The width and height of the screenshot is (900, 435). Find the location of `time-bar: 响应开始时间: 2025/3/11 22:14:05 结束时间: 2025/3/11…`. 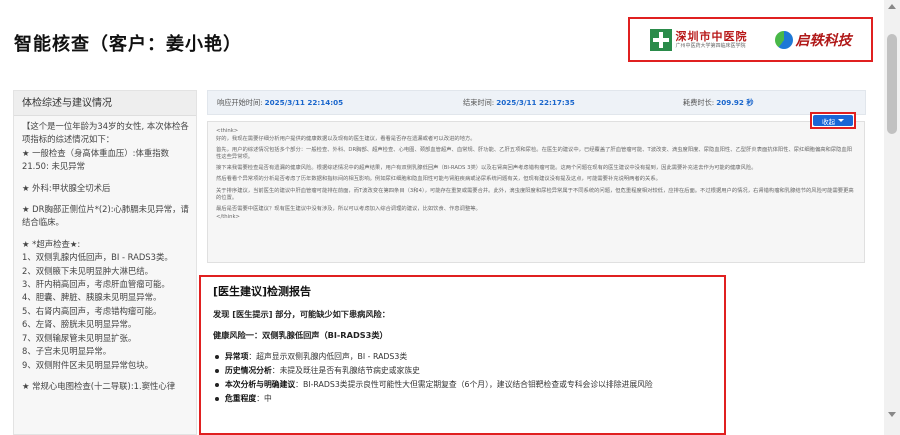

time-bar: 响应开始时间: 2025/3/11 22:14:05 结束时间: 2025/3/11… is located at coordinates (536, 102).